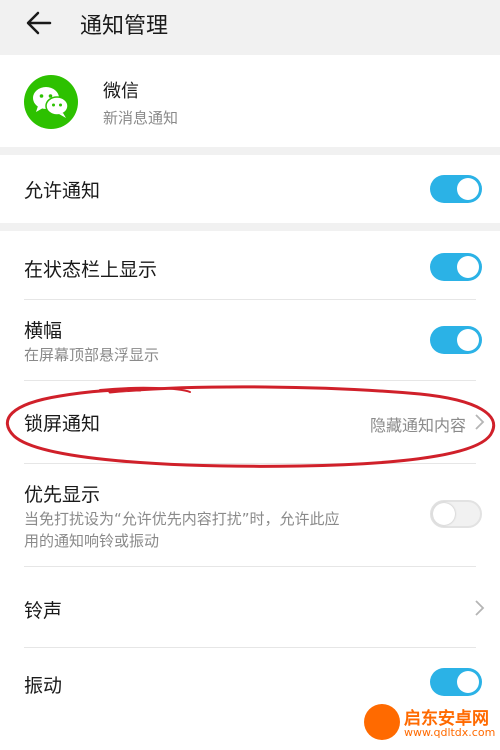  Describe the element at coordinates (124, 26) in the screenshot. I see `page-title: 通知管理` at that location.